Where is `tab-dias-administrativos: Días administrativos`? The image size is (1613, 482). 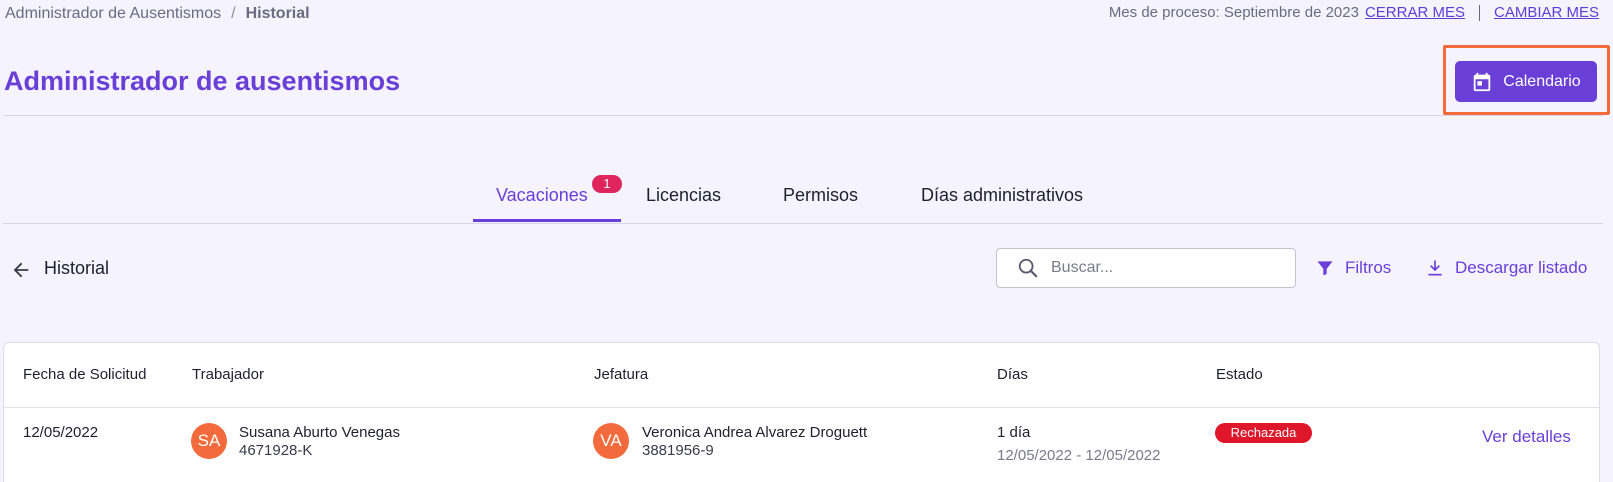 tab-dias-administrativos: Días administrativos is located at coordinates (1002, 195).